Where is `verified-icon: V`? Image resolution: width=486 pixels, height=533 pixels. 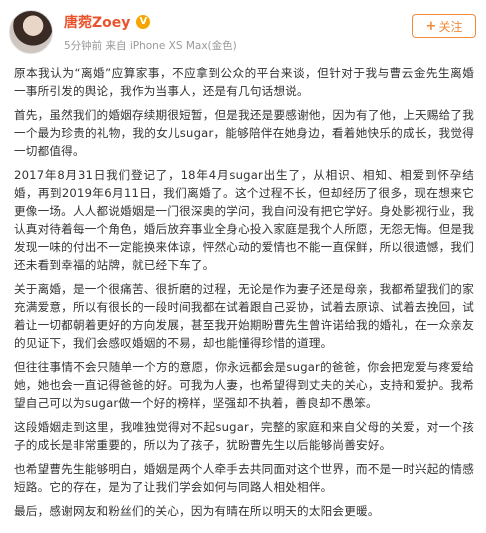
verified-icon: V is located at coordinates (143, 22).